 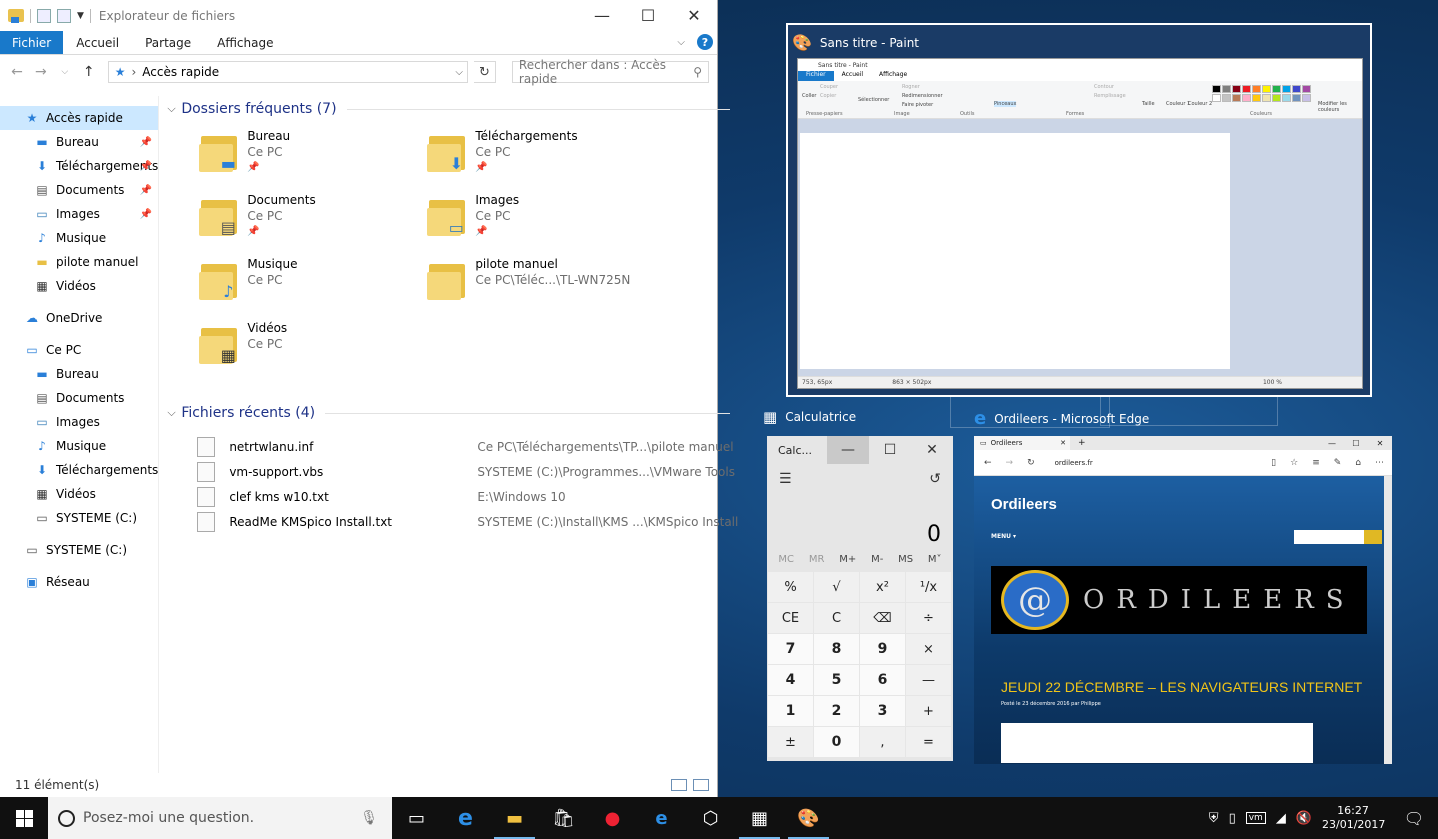 I want to click on close-button: ✕, so click(x=694, y=15).